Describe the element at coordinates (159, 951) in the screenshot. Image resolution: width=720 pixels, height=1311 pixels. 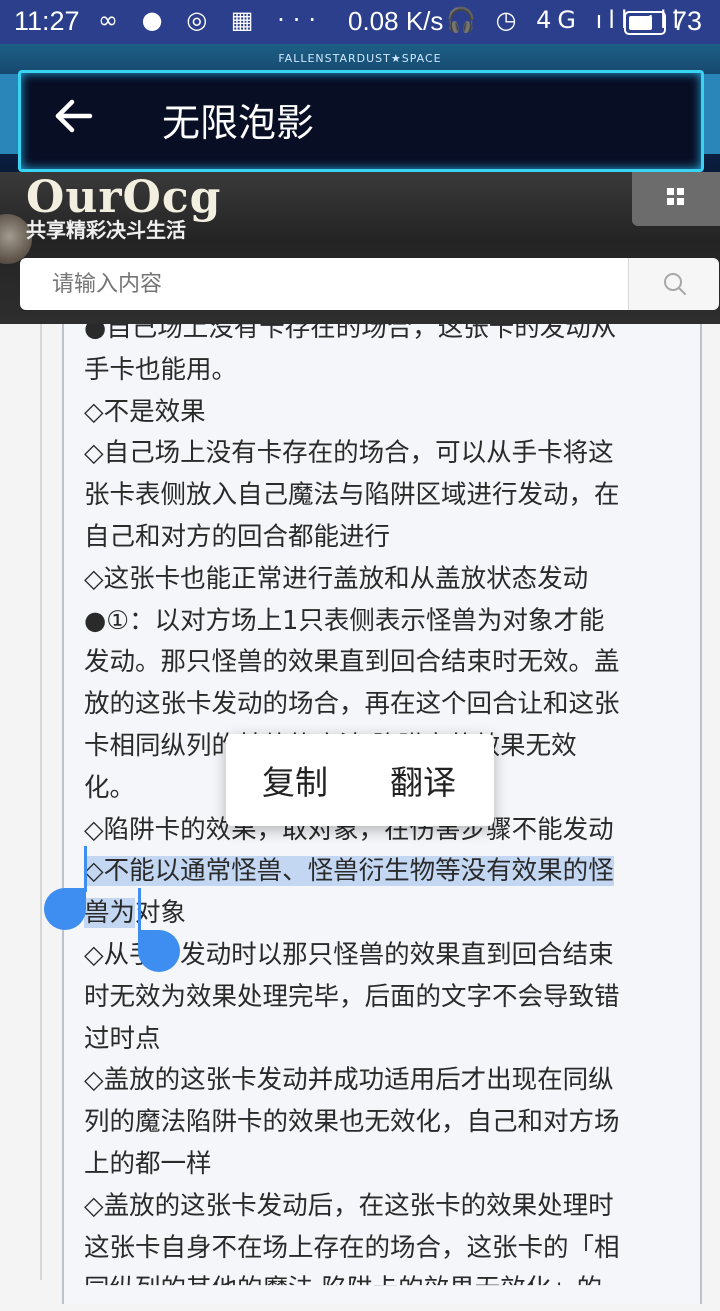
I see `selection-end-handle` at that location.